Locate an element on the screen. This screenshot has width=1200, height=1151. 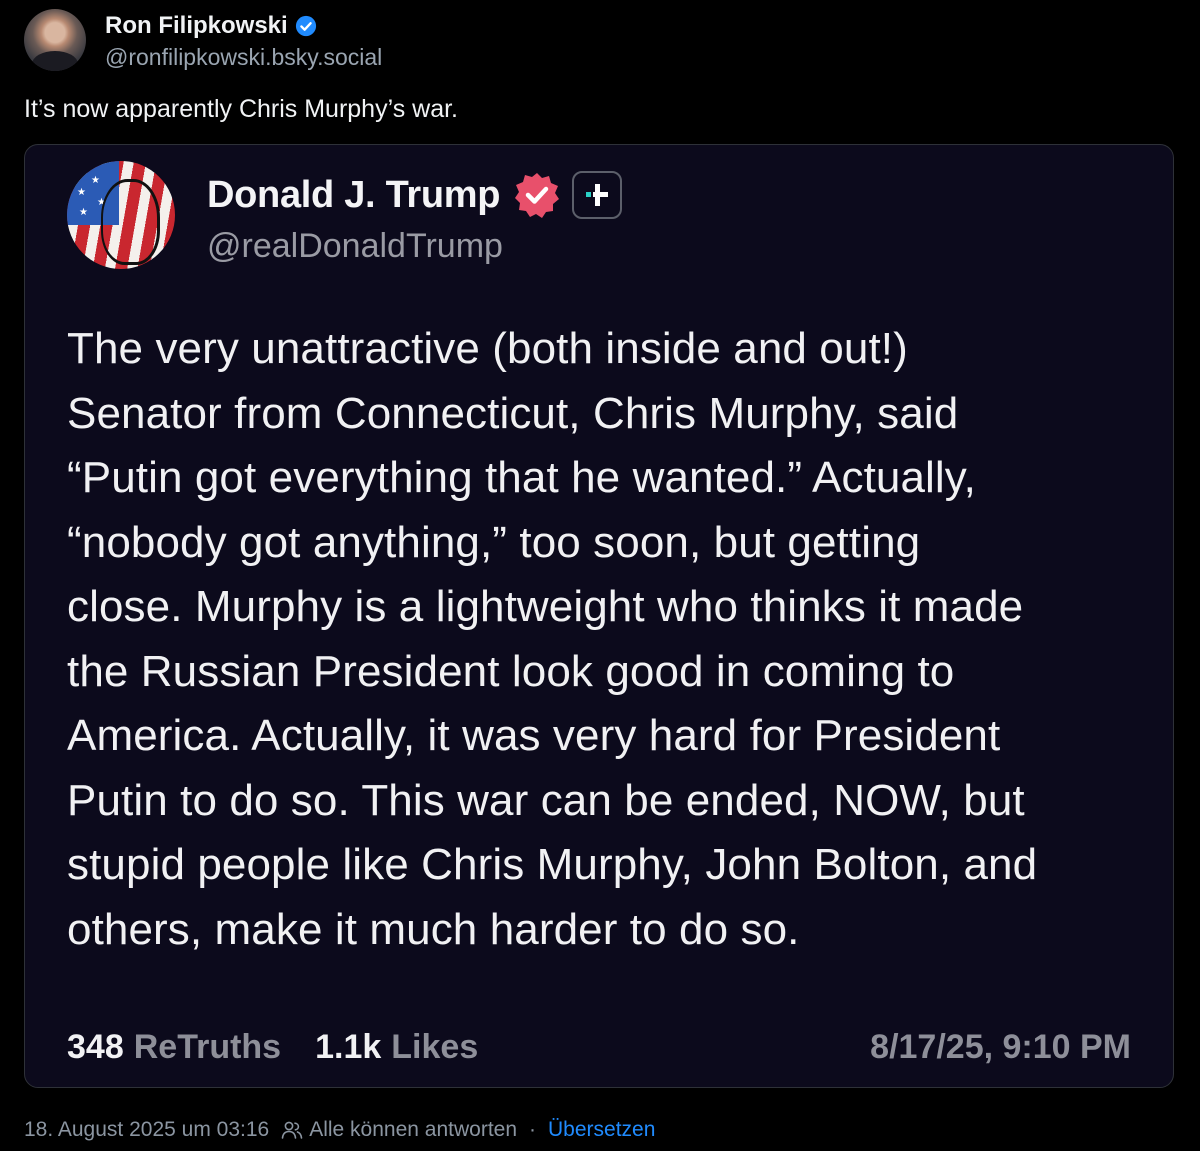
embed-name-row: Donald J. Trump is located at coordinates (415, 195).